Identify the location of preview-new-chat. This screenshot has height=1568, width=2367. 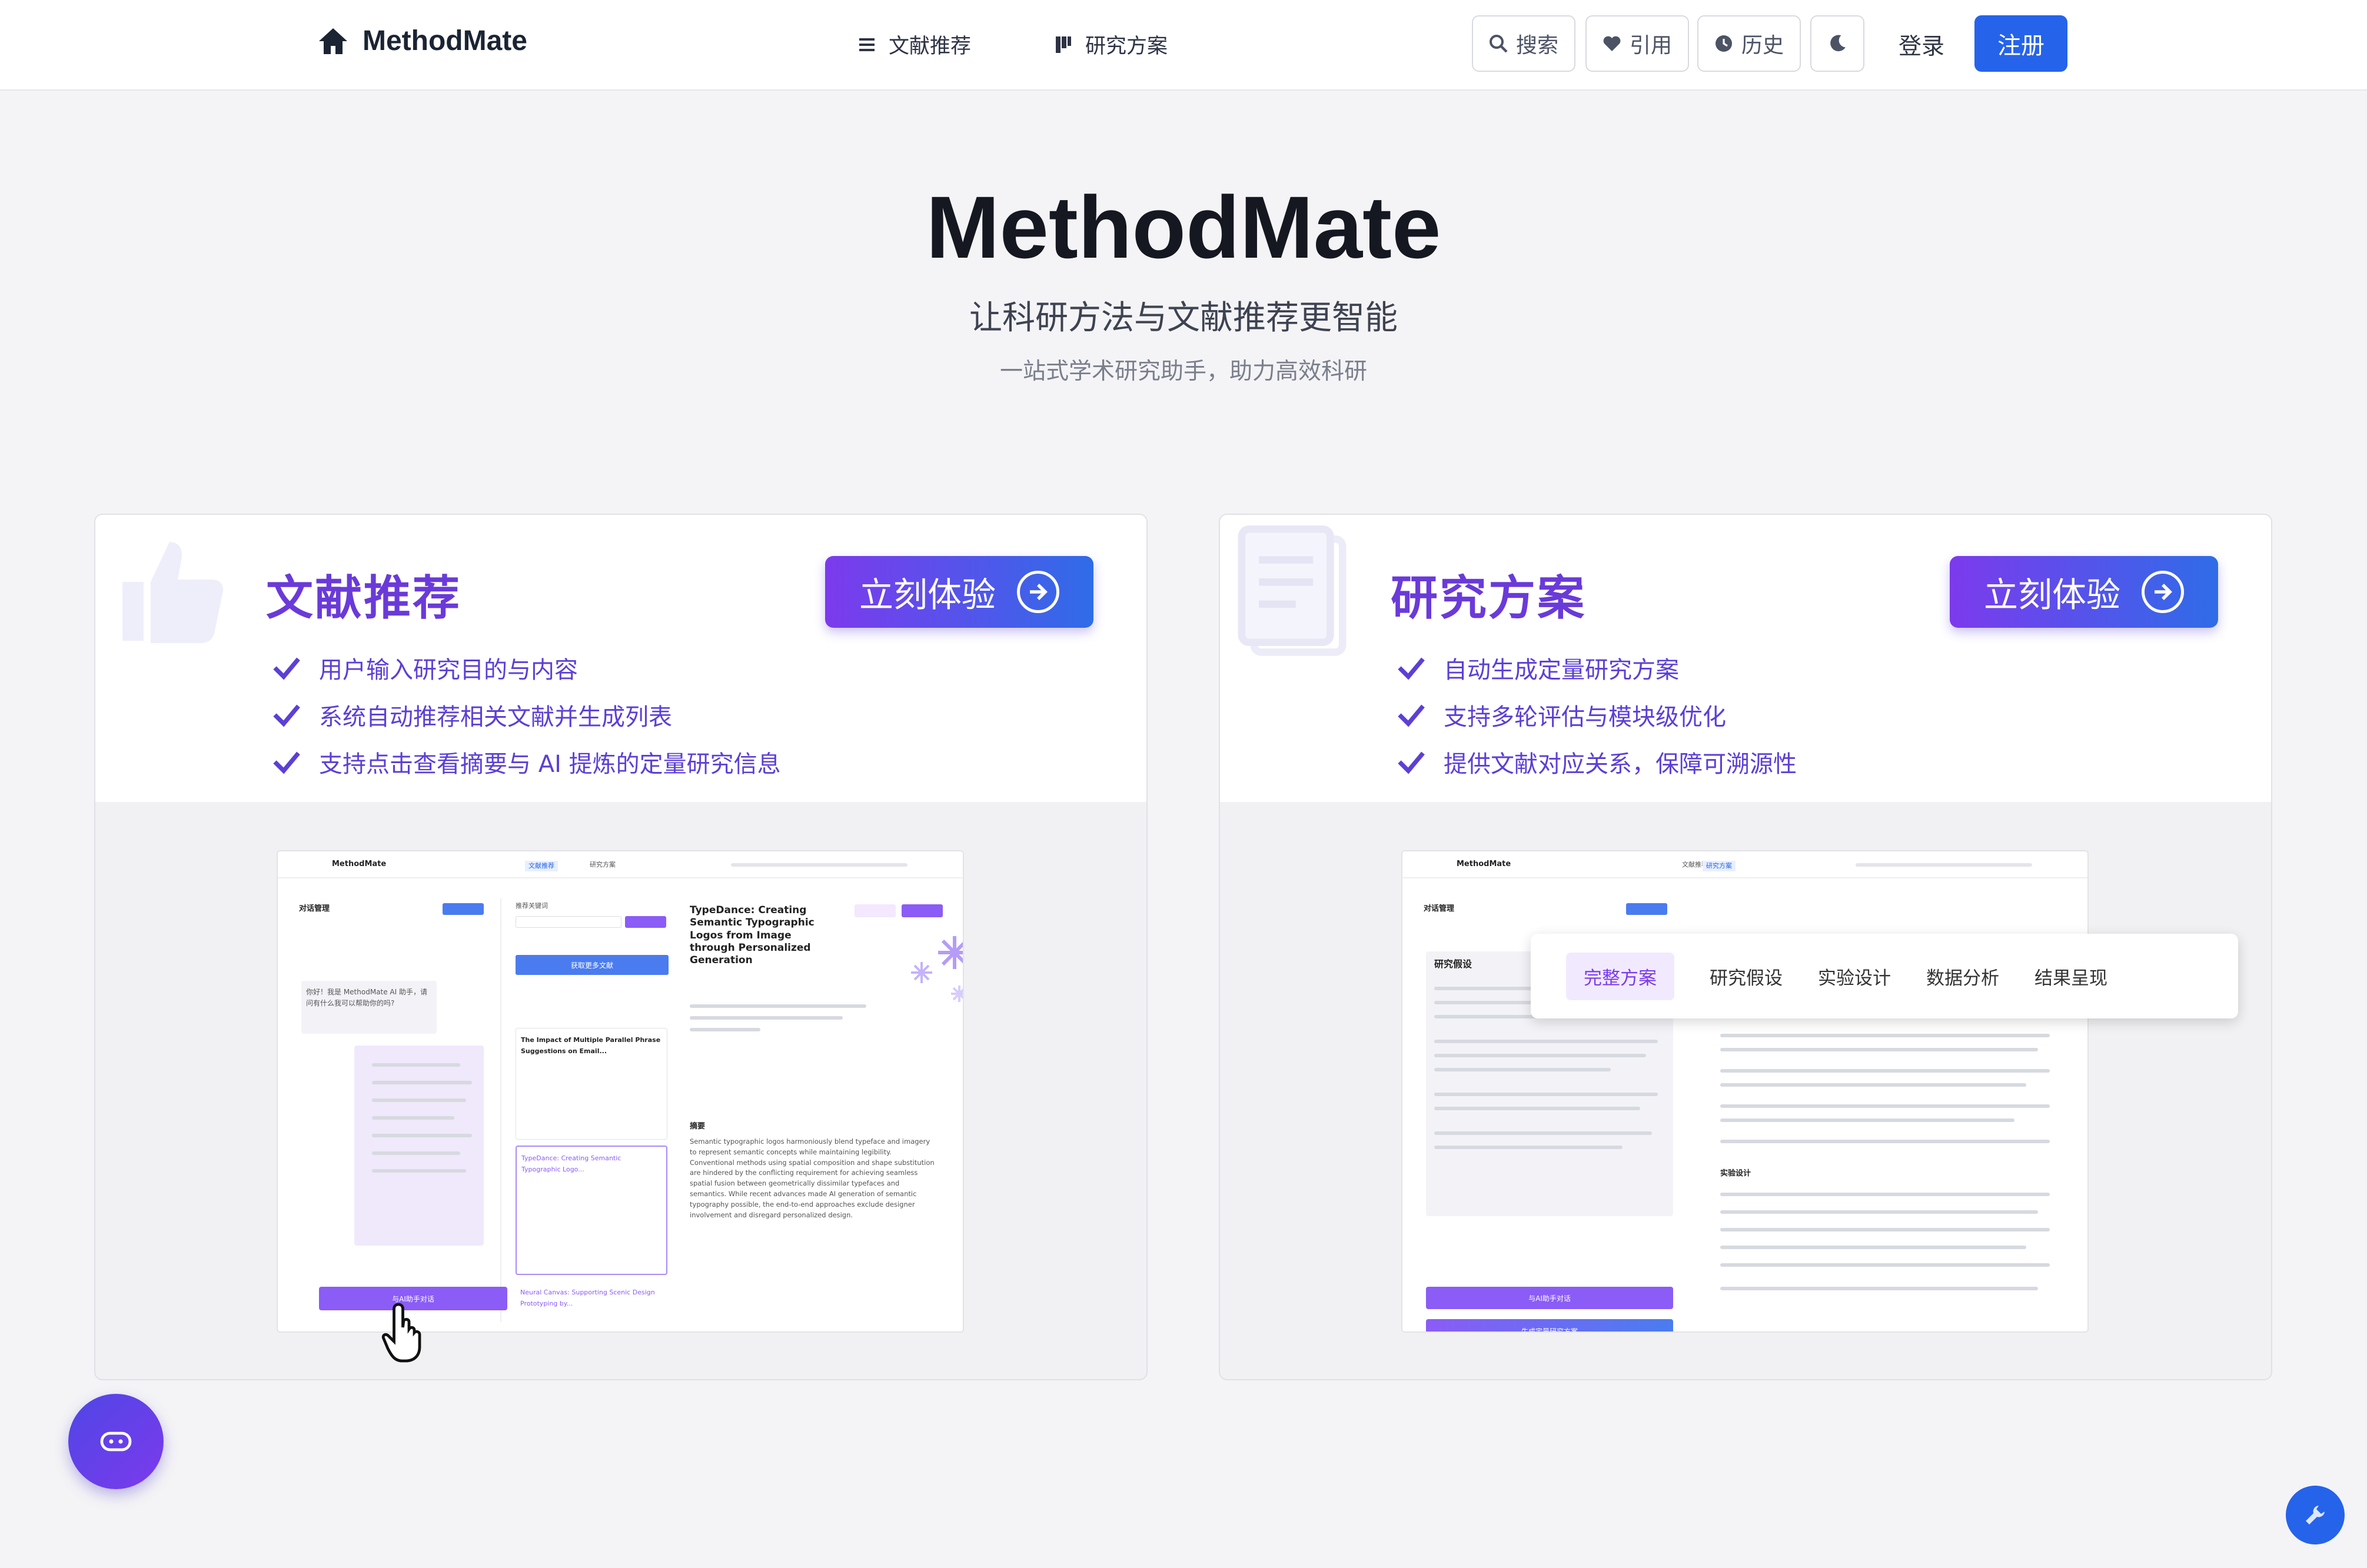
(463, 909).